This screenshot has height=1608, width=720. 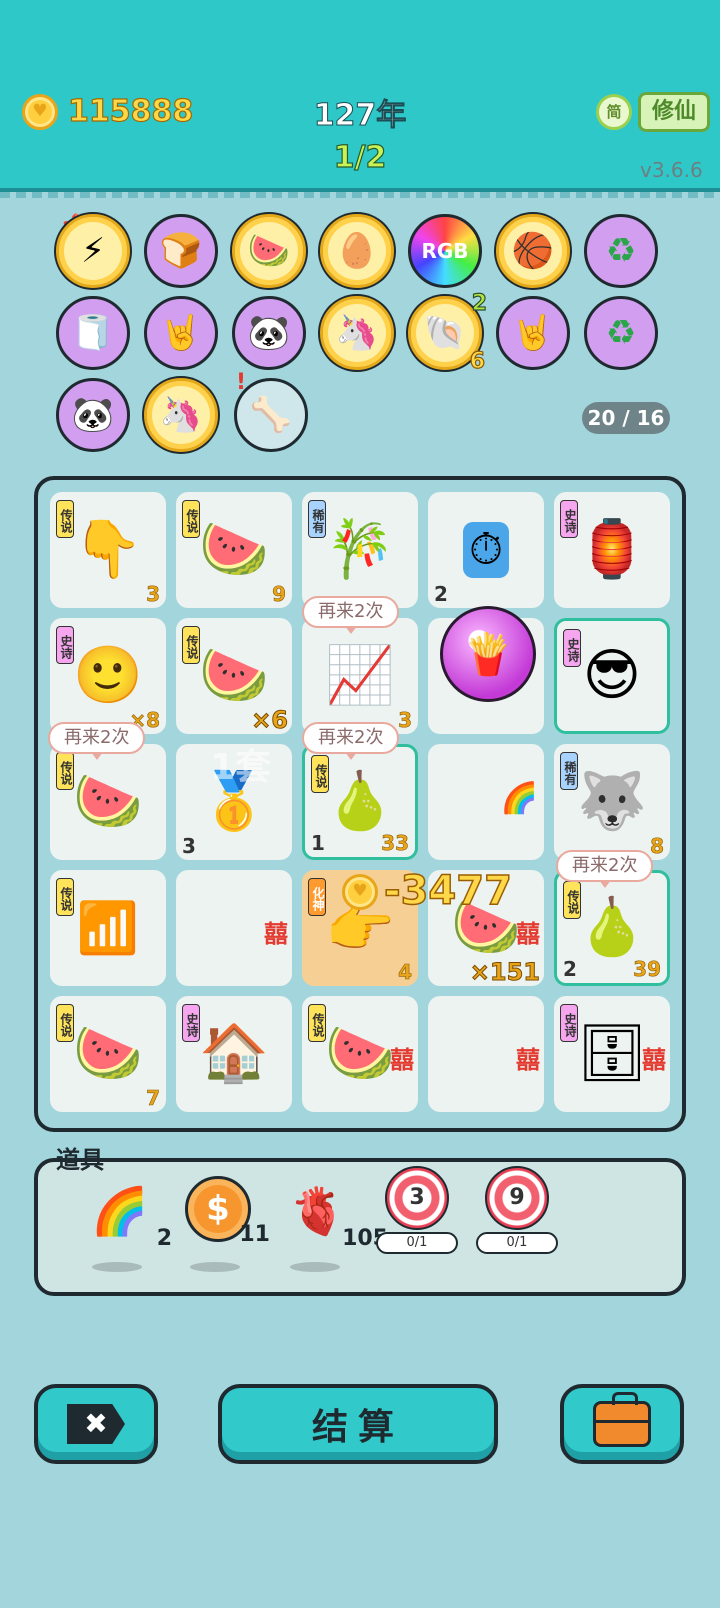 I want to click on board-cell: 传说 🍐 2 39, so click(x=612, y=928).